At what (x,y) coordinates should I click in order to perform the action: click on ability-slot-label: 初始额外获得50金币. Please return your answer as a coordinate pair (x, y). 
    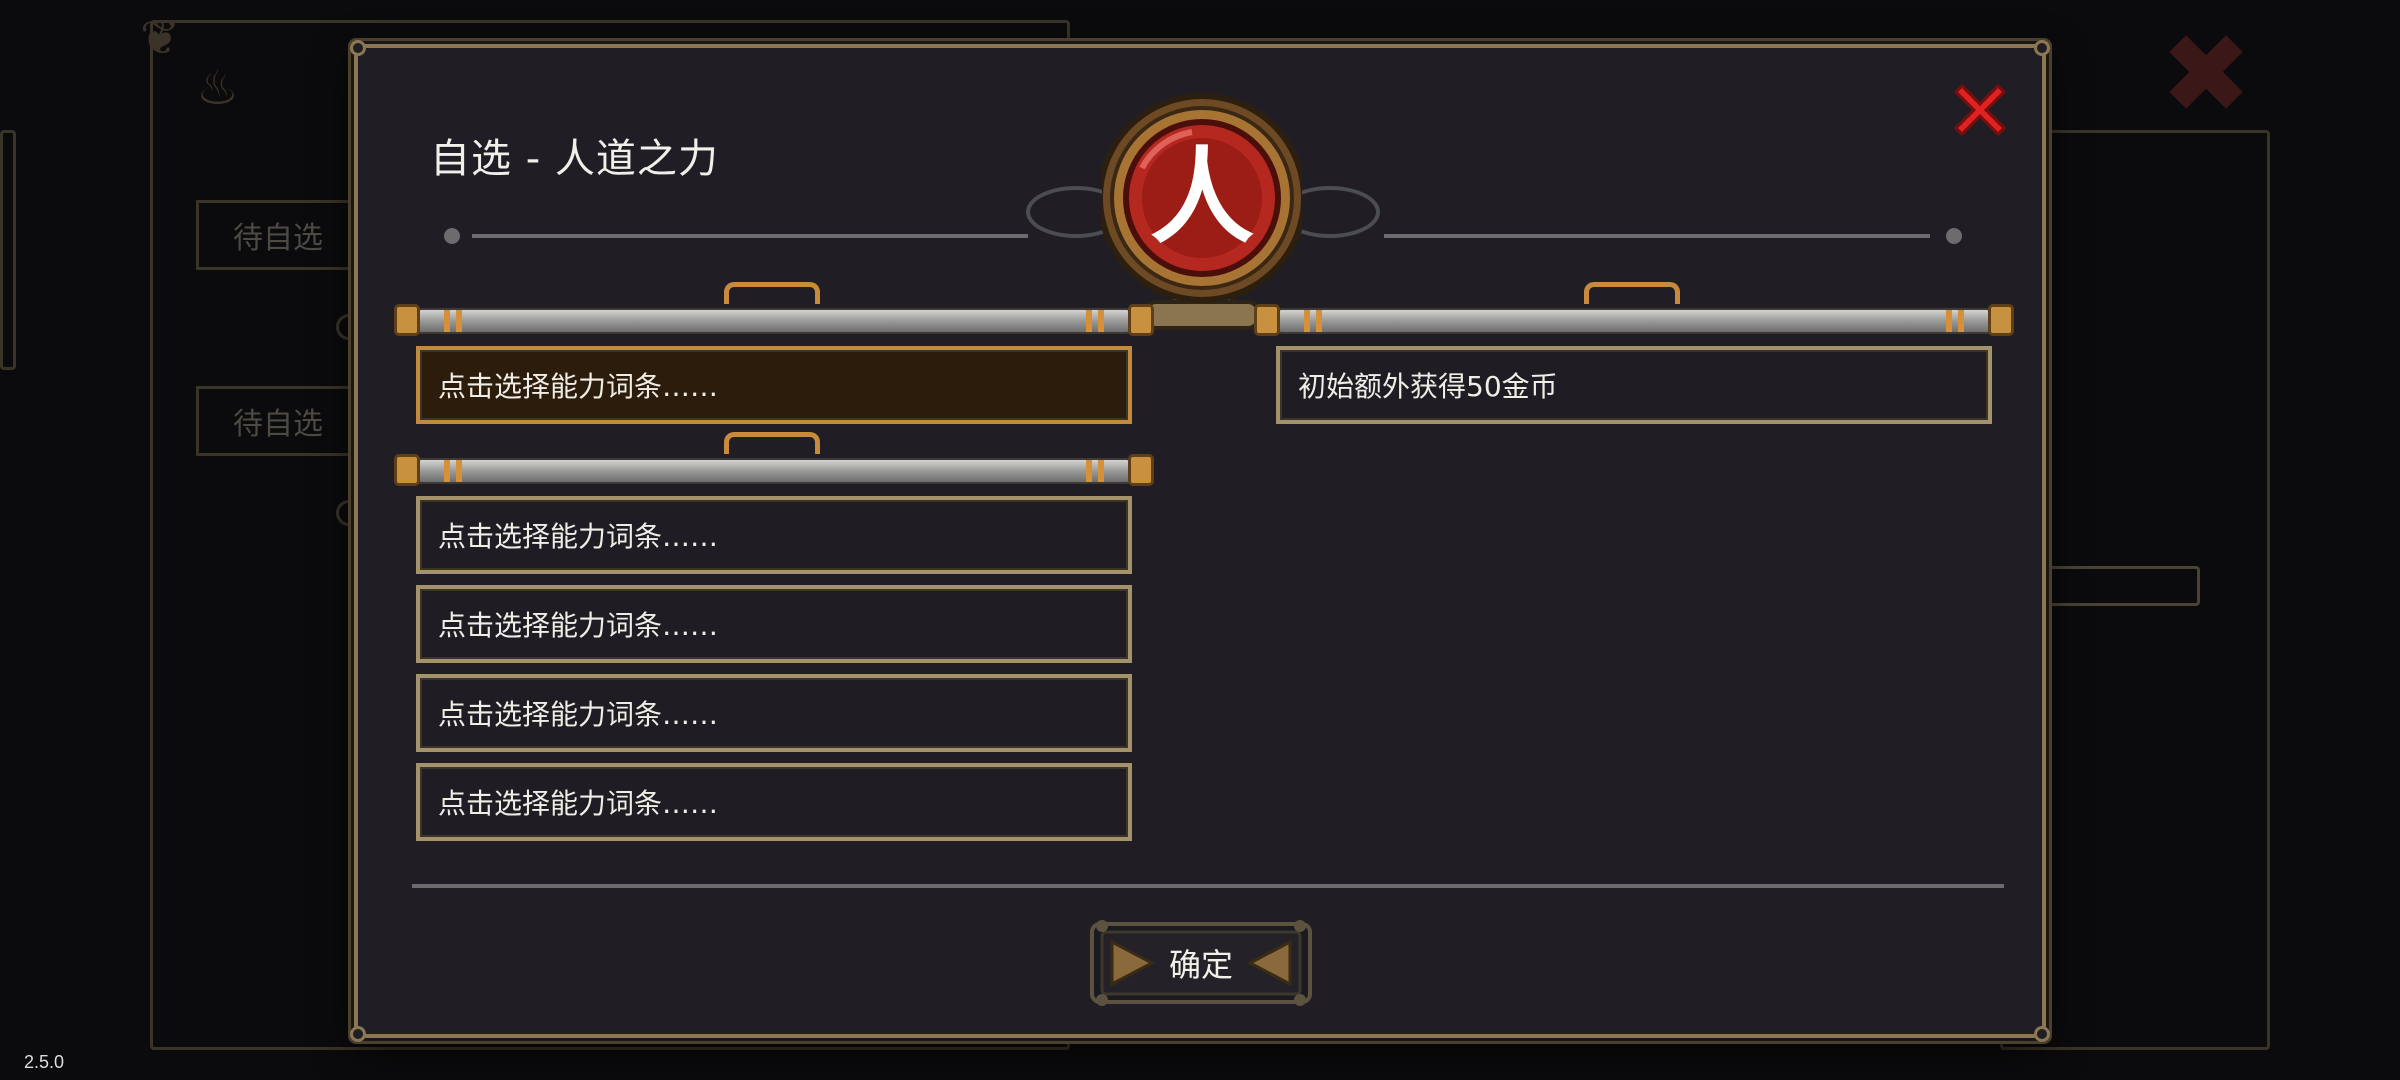
    Looking at the image, I should click on (1428, 386).